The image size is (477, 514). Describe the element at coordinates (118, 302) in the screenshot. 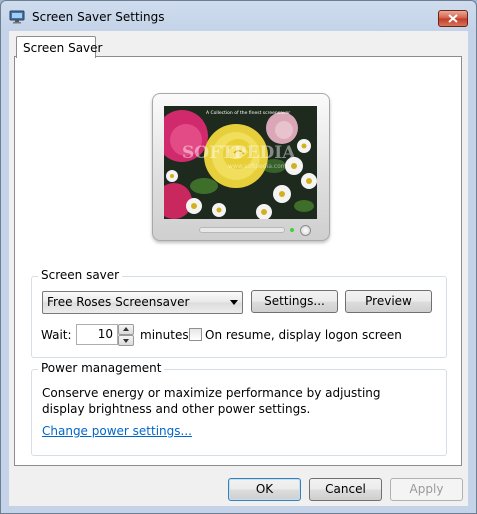

I see `screen-saver-selected: Free Roses Screensaver` at that location.